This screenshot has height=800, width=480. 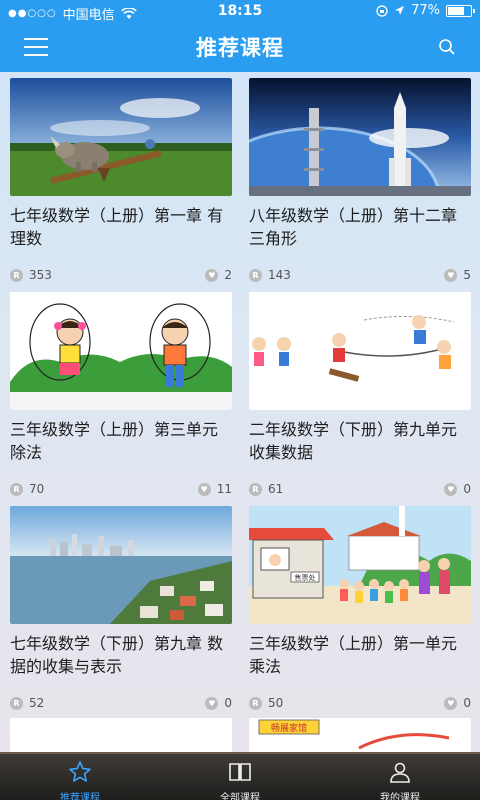 I want to click on course-meta: R 70 ♥ 11, so click(x=121, y=491).